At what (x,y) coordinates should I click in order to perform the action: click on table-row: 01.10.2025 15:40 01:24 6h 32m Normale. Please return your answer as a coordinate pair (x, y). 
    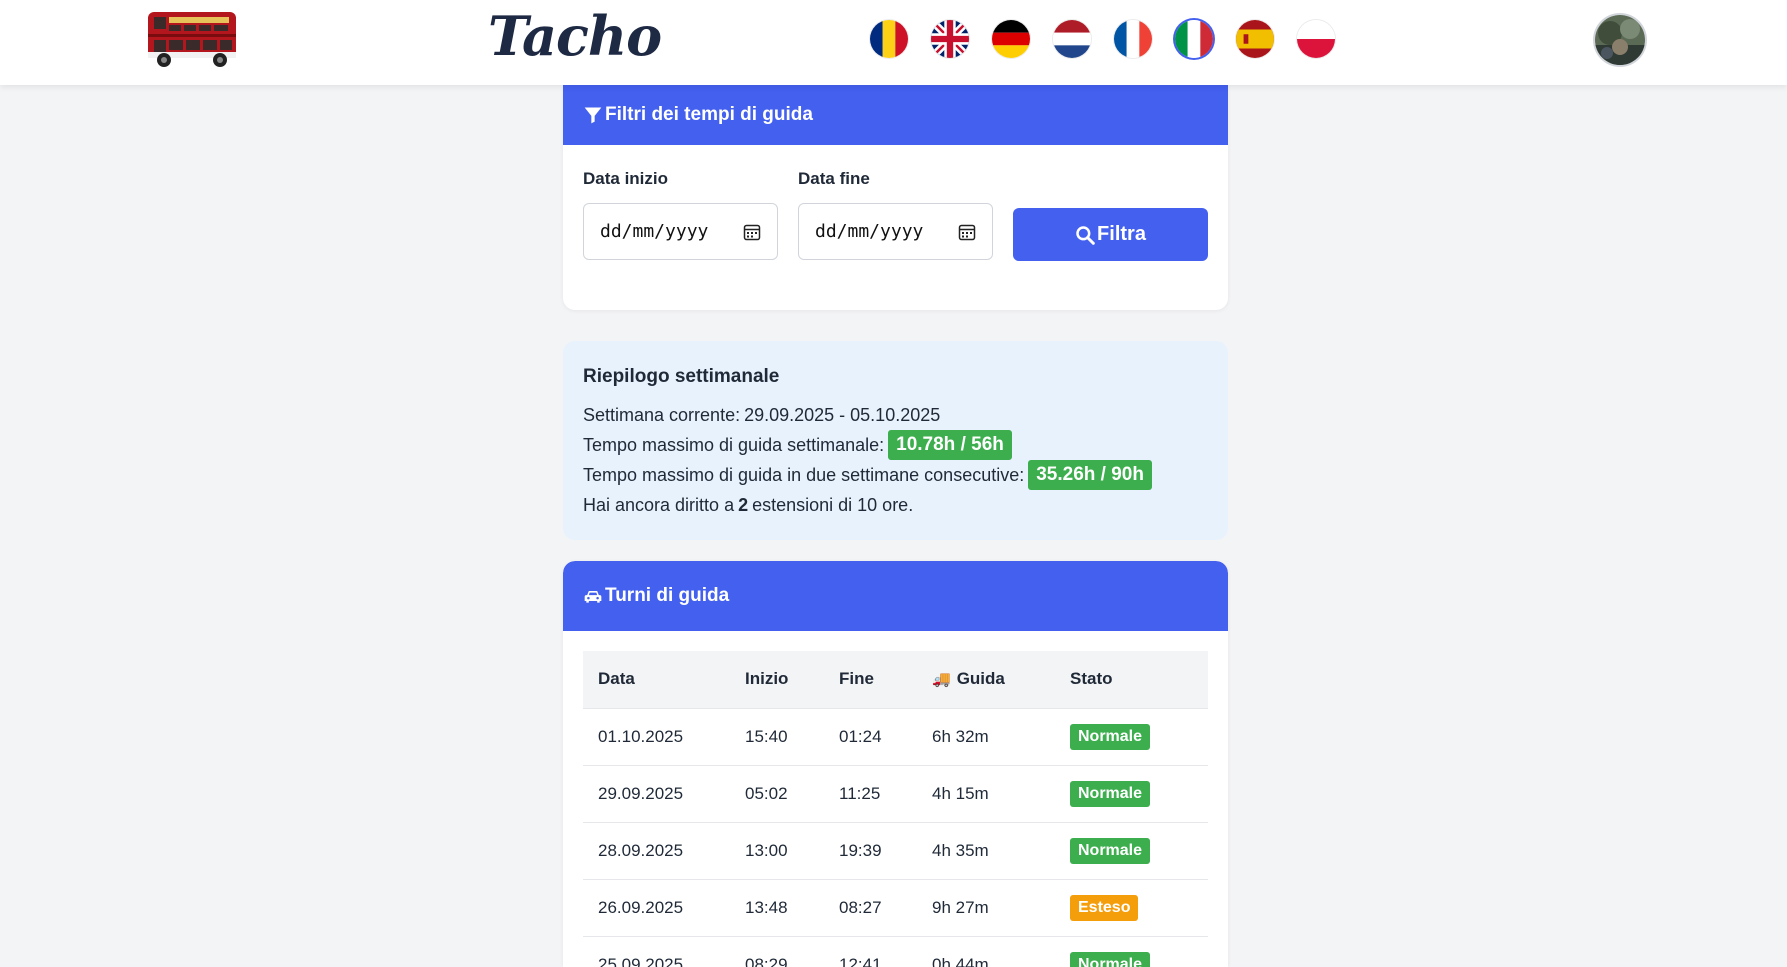
    Looking at the image, I should click on (895, 736).